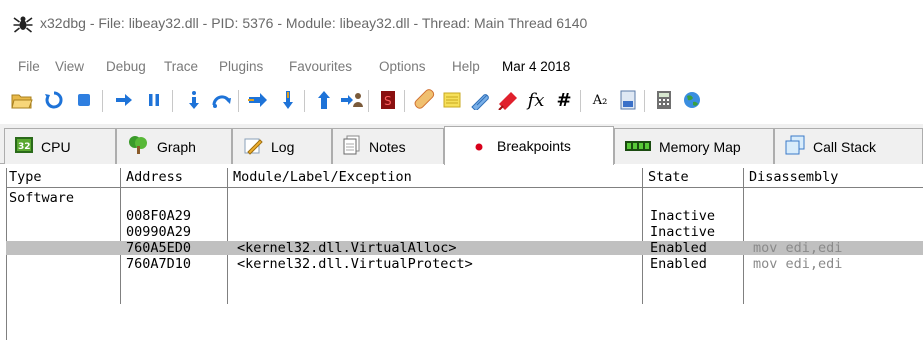 Image resolution: width=923 pixels, height=340 pixels. I want to click on comments-icon, so click(452, 100).